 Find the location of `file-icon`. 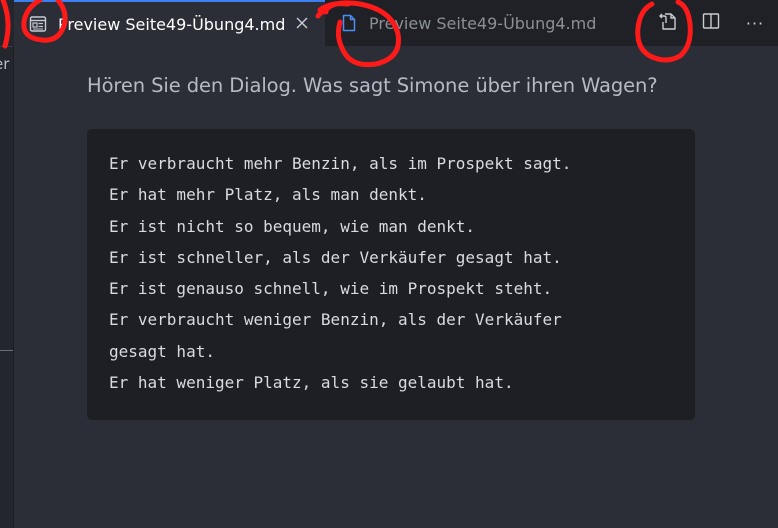

file-icon is located at coordinates (349, 23).